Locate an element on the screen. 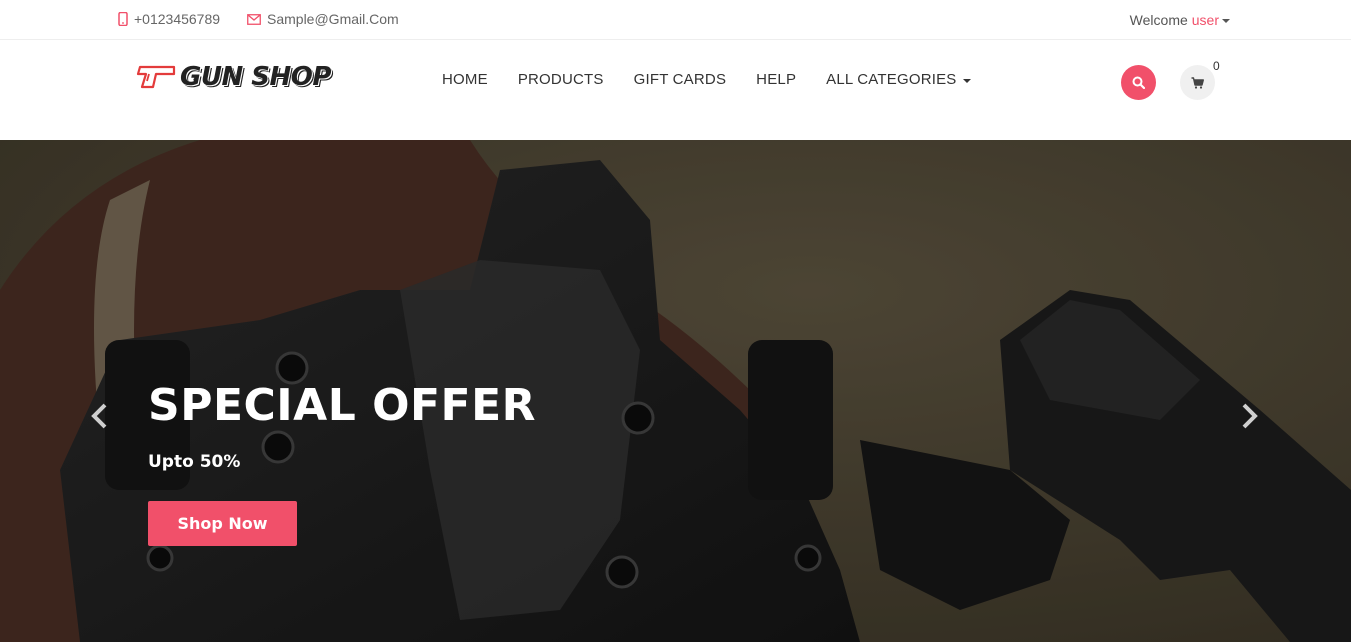  chevron-left-icon is located at coordinates (99, 416).